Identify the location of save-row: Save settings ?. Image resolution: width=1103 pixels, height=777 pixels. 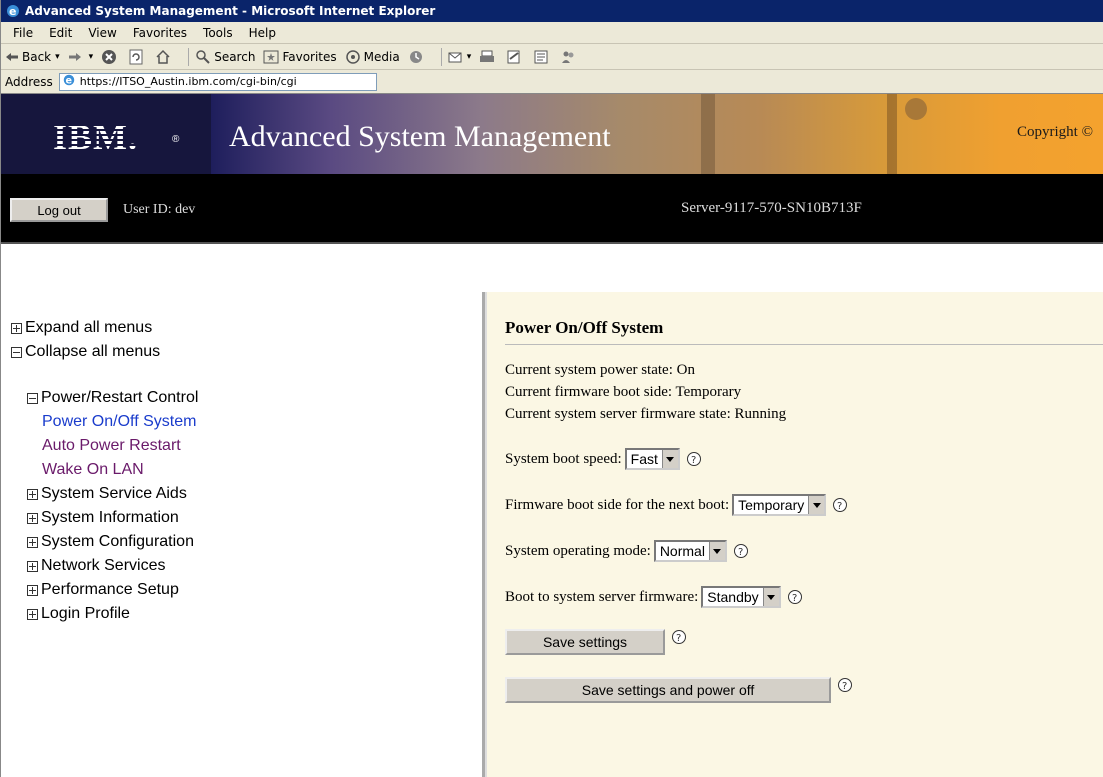
(804, 642).